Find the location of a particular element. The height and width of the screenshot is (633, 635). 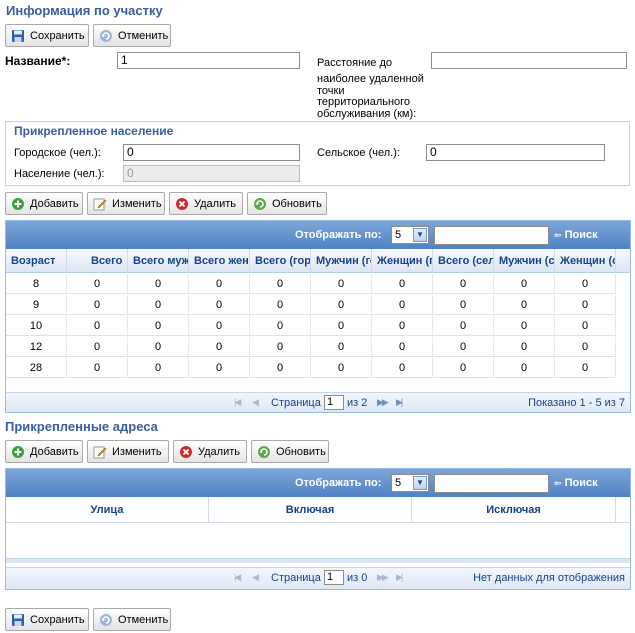

page-size-label: Отображать по: is located at coordinates (338, 235).